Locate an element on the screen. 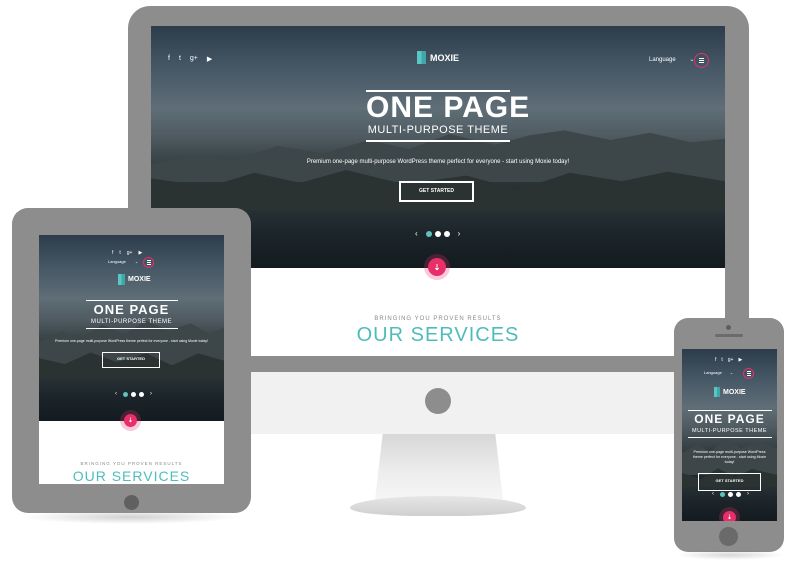 This screenshot has width=792, height=583. phone-social-links: f t g+ ▶ is located at coordinates (728, 360).